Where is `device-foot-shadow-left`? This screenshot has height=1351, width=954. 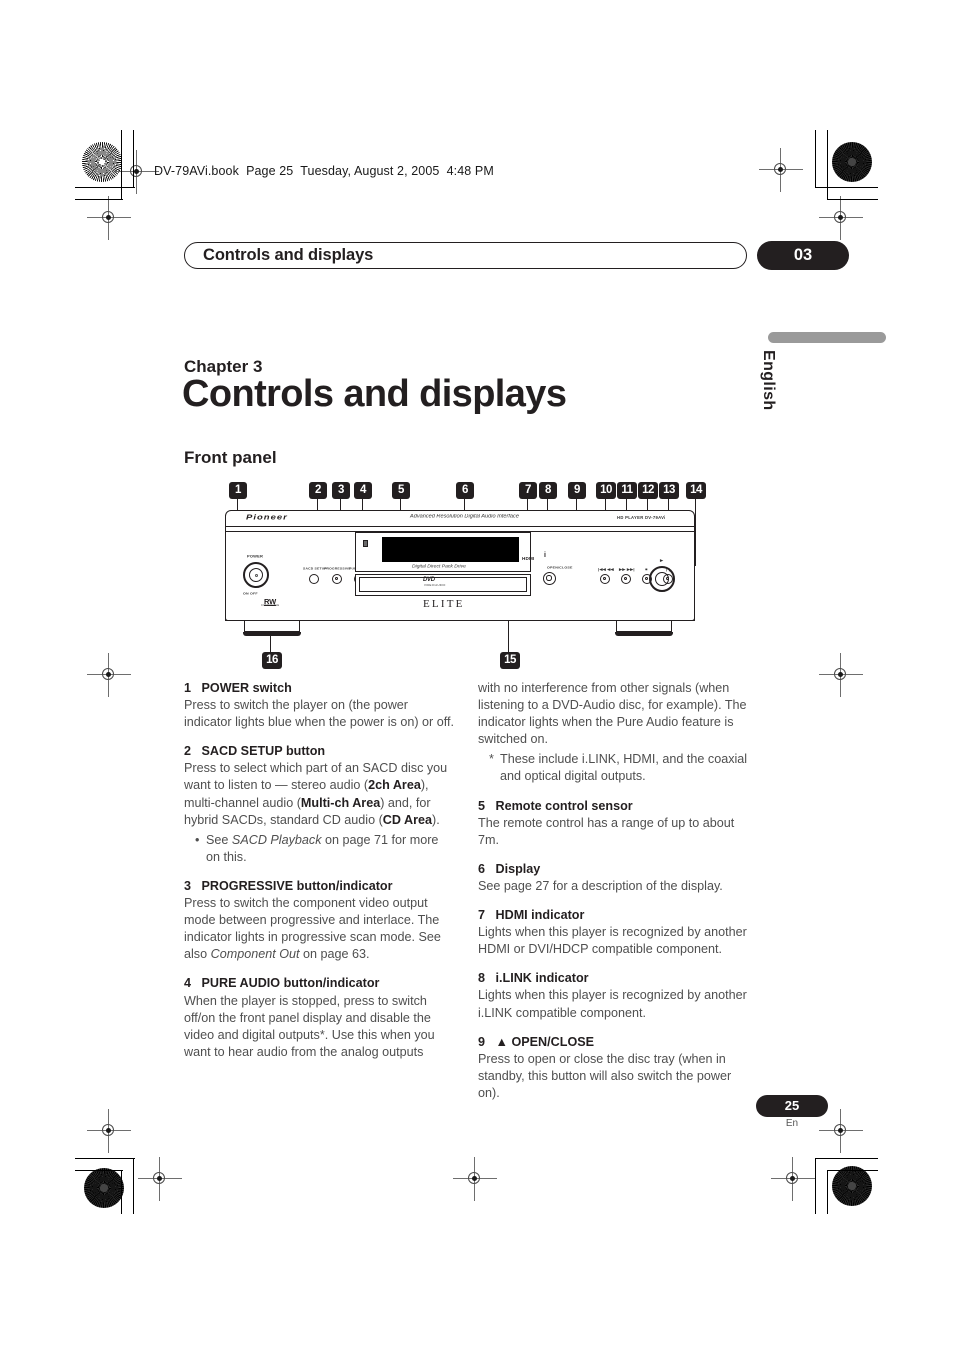 device-foot-shadow-left is located at coordinates (272, 634).